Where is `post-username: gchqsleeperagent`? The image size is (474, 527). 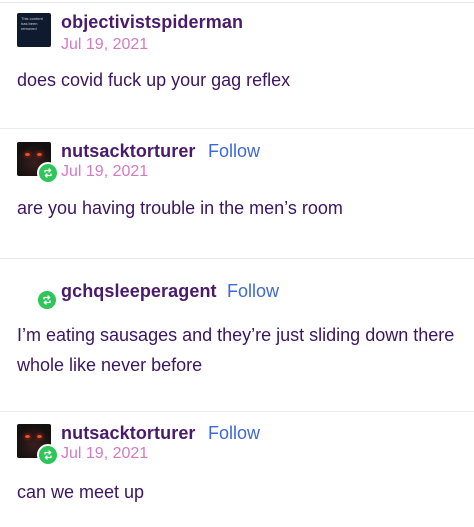 post-username: gchqsleeperagent is located at coordinates (139, 291).